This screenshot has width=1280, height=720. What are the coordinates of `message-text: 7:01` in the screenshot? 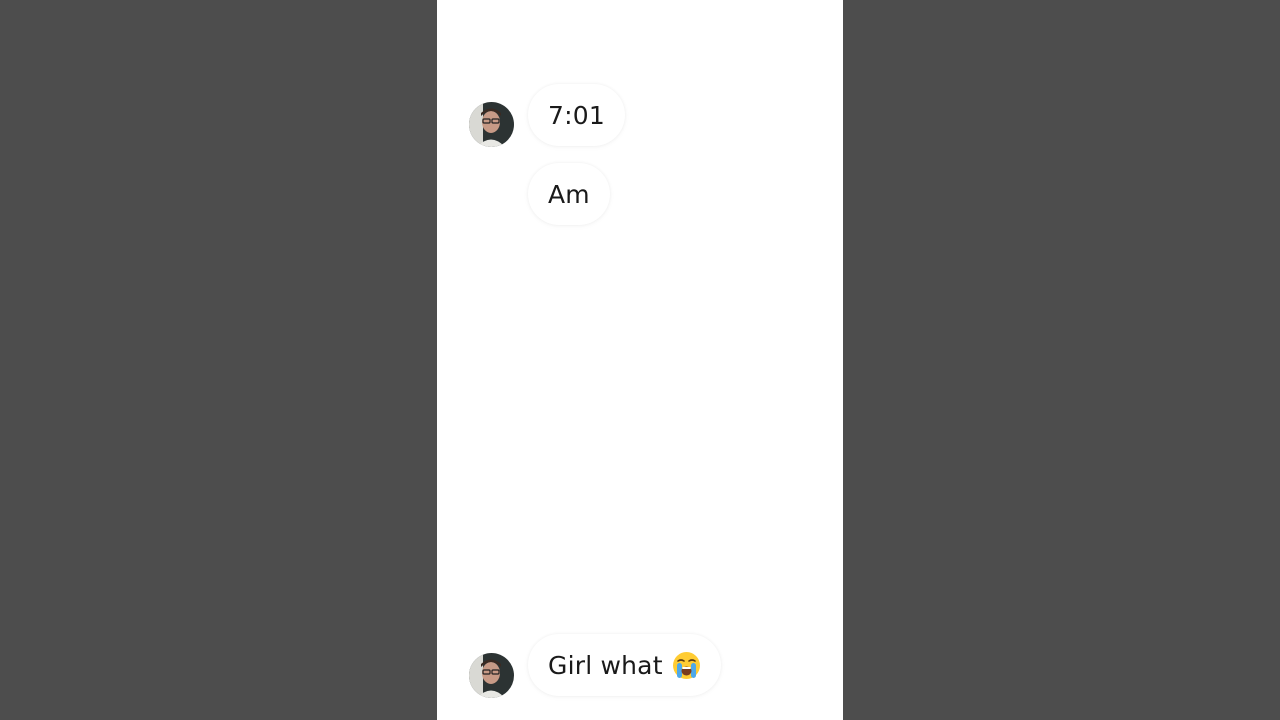 It's located at (576, 115).